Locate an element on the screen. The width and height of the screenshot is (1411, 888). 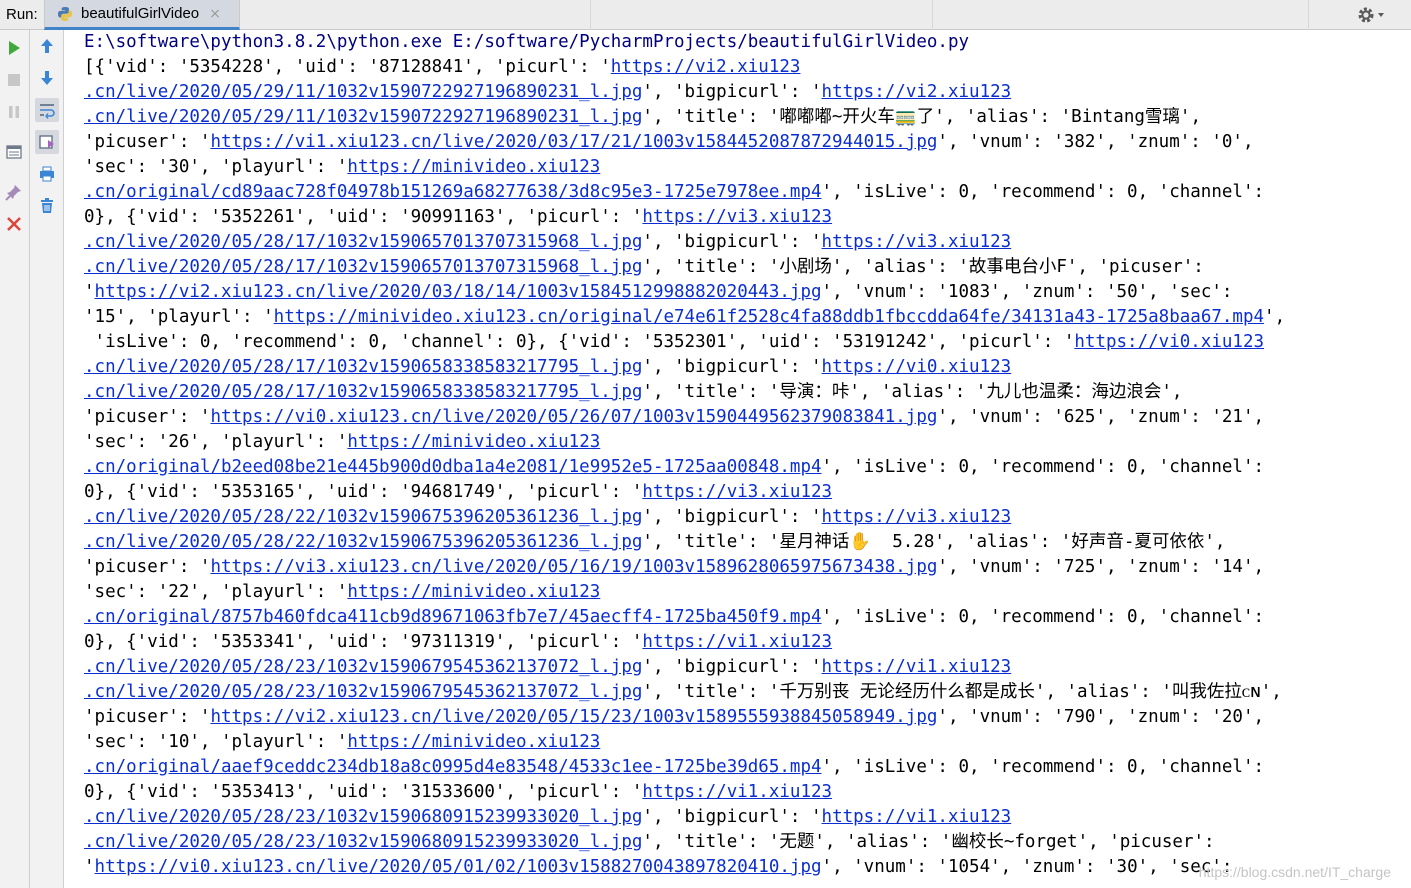
scroll-up-button is located at coordinates (47, 46).